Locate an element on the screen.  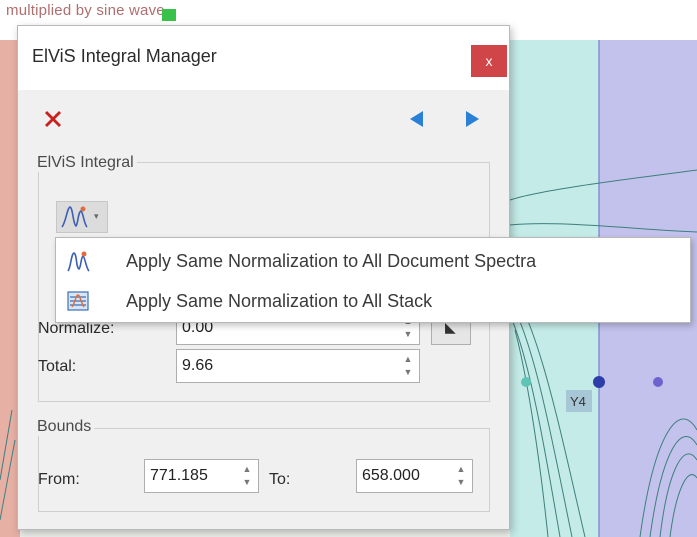
arrow-right-icon is located at coordinates (472, 119).